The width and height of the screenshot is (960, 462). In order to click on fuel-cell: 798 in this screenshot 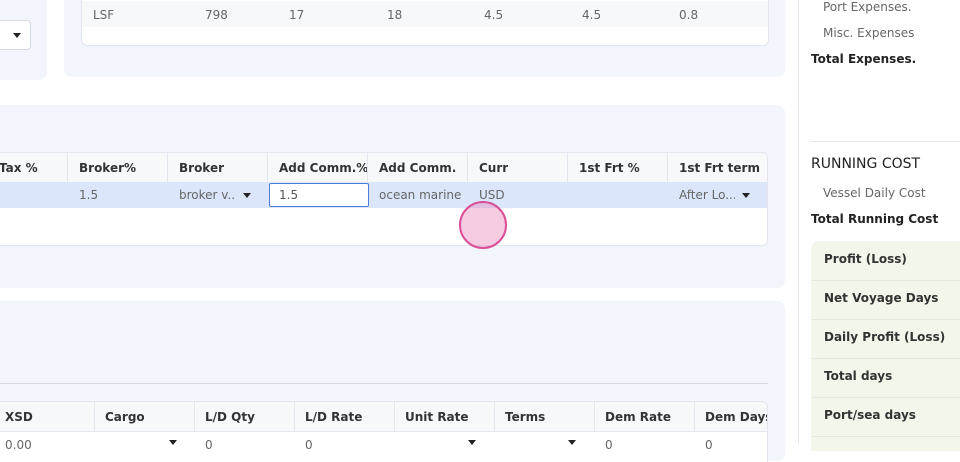, I will do `click(216, 15)`.